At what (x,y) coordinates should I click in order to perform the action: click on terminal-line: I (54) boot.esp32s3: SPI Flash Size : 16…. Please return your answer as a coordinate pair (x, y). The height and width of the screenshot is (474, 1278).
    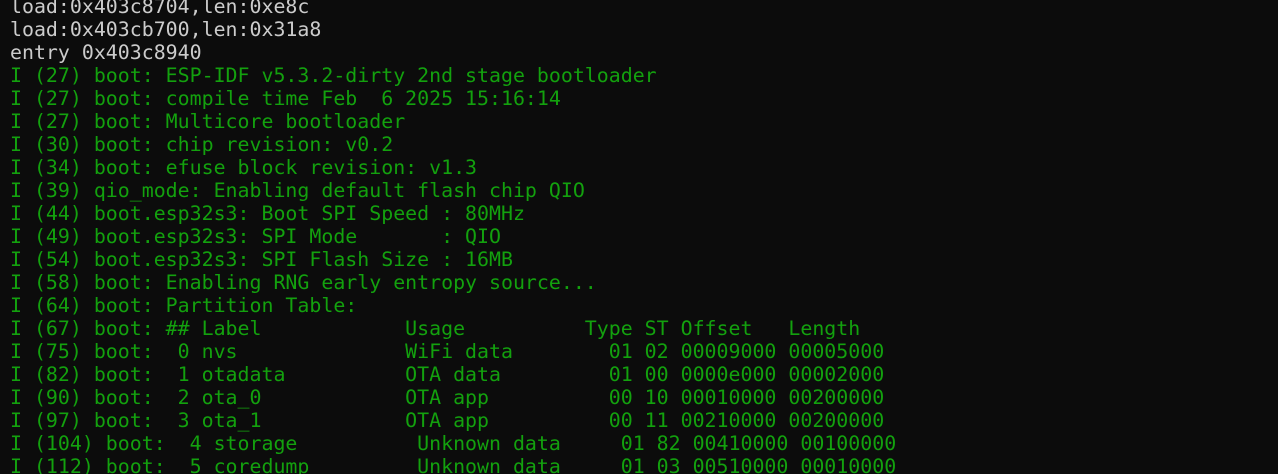
    Looking at the image, I should click on (261, 259).